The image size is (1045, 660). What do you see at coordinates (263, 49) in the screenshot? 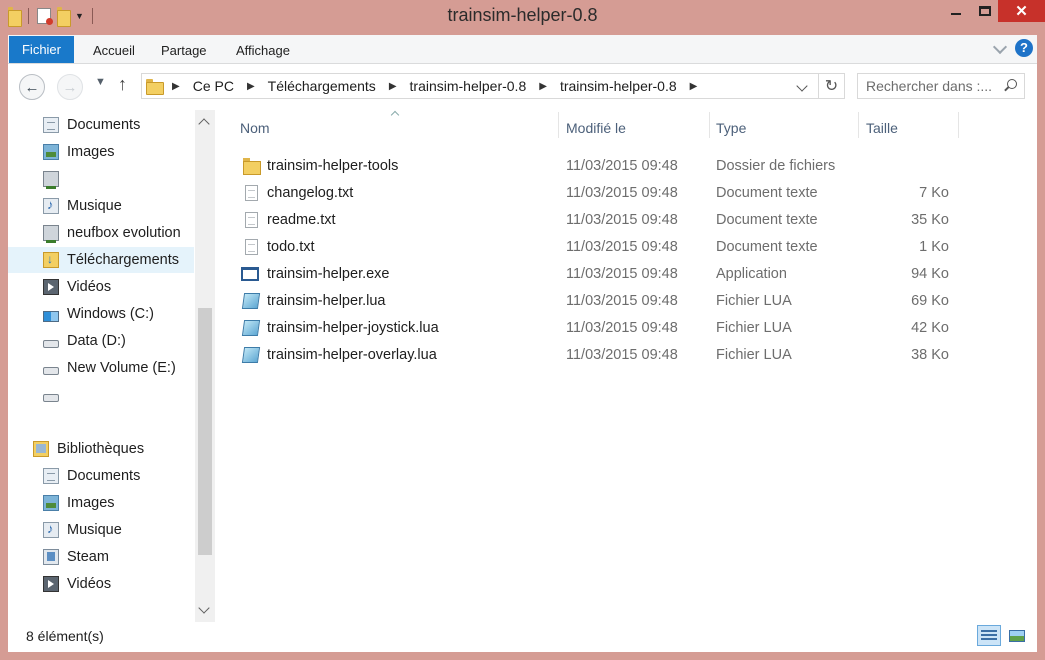
I see `tab-affichage: Affichage` at bounding box center [263, 49].